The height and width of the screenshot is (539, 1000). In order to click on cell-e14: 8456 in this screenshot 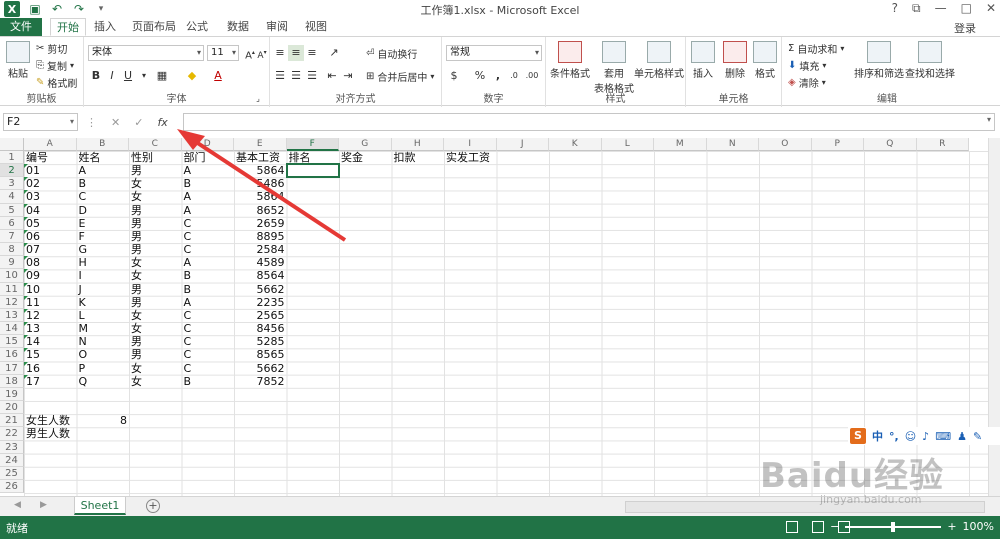, I will do `click(260, 328)`.